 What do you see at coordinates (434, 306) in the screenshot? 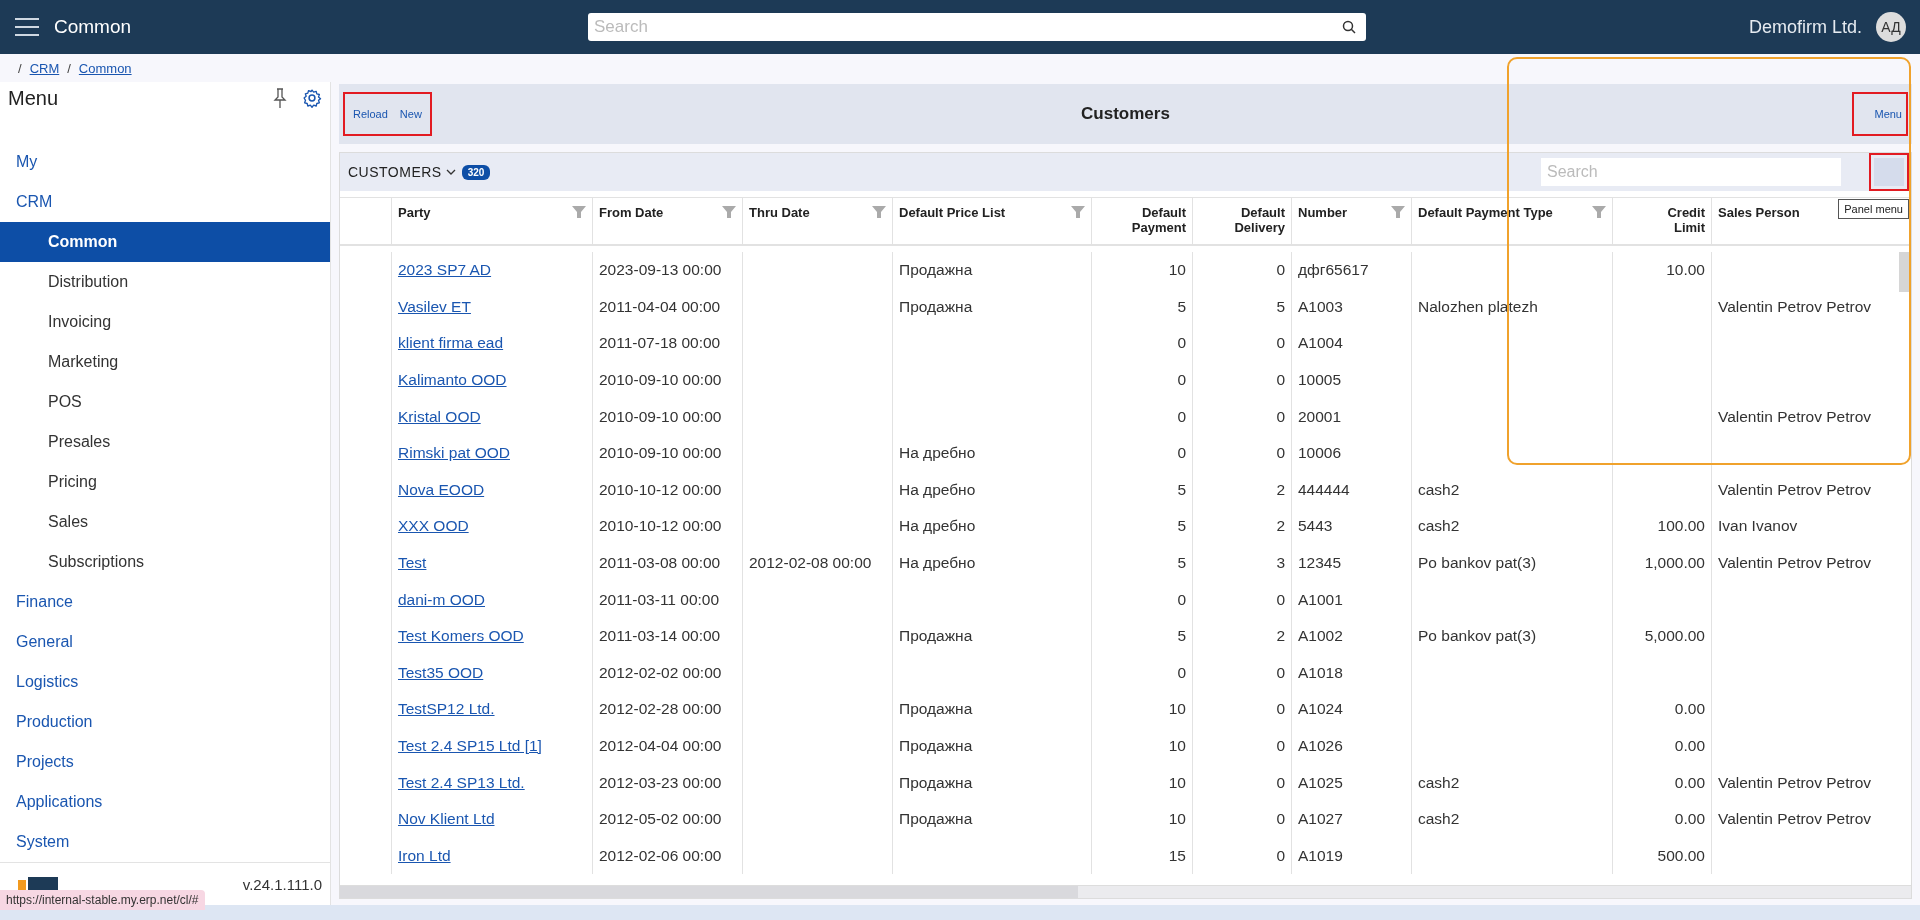
I see `party-link: Vasilev ET` at bounding box center [434, 306].